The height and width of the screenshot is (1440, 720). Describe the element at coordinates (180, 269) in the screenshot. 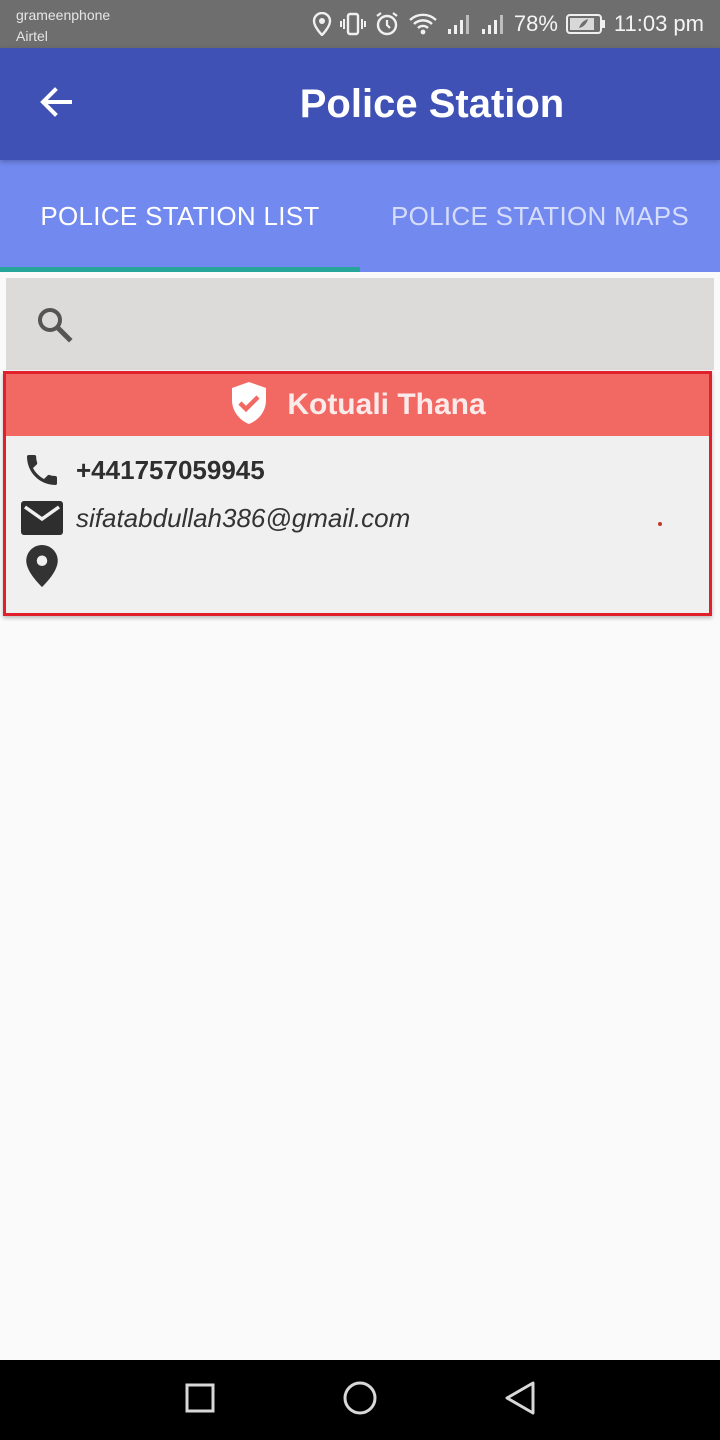

I see `tab-indicator` at that location.